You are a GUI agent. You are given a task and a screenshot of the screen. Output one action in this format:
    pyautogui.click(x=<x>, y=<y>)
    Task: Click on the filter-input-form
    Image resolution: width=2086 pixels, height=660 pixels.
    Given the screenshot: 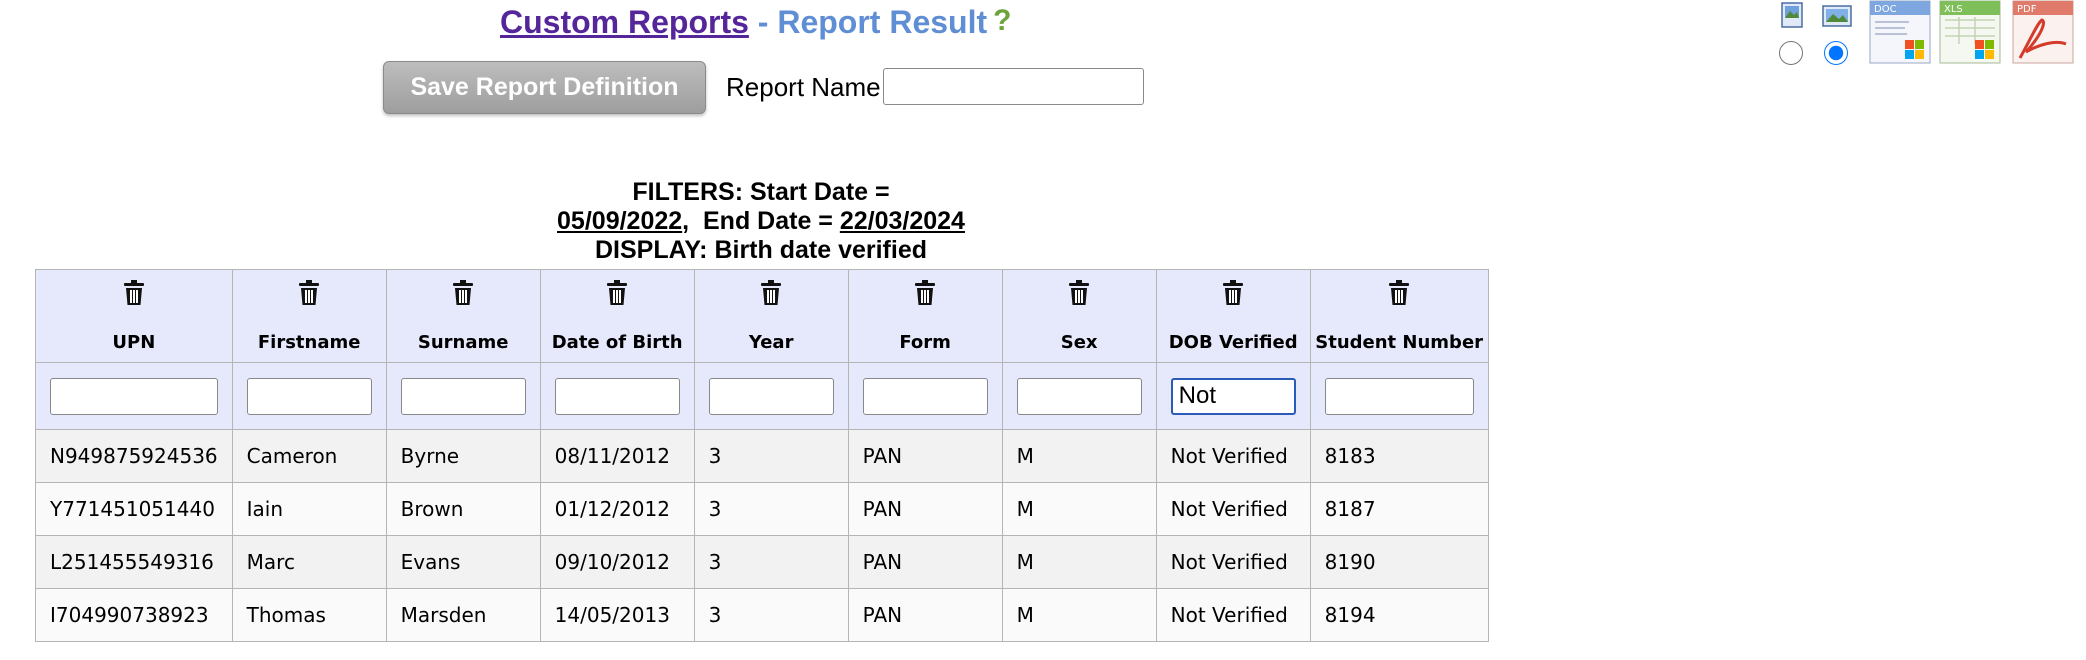 What is the action you would take?
    pyautogui.click(x=925, y=396)
    